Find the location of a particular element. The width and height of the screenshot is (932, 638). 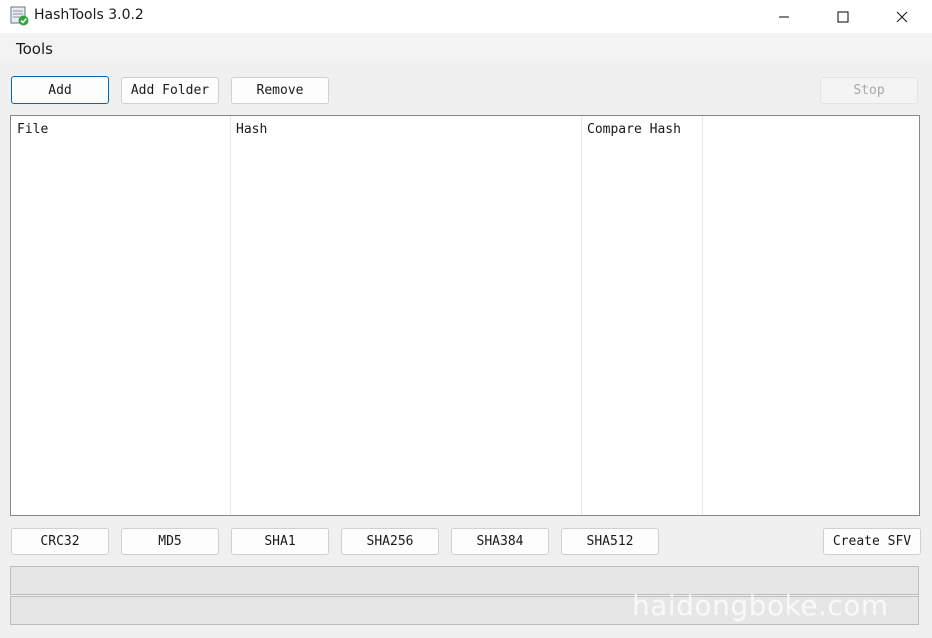

maximize-icon is located at coordinates (843, 16).